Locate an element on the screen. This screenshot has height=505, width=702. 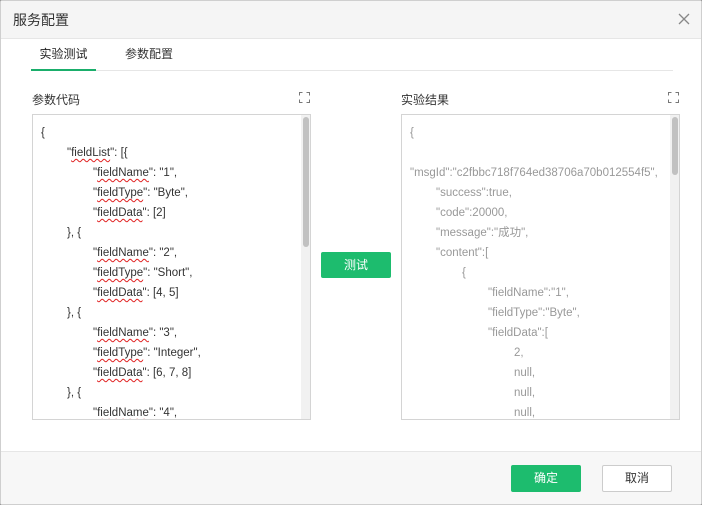
code-line: "fieldData": [6, 7, 8] is located at coordinates (121, 373).